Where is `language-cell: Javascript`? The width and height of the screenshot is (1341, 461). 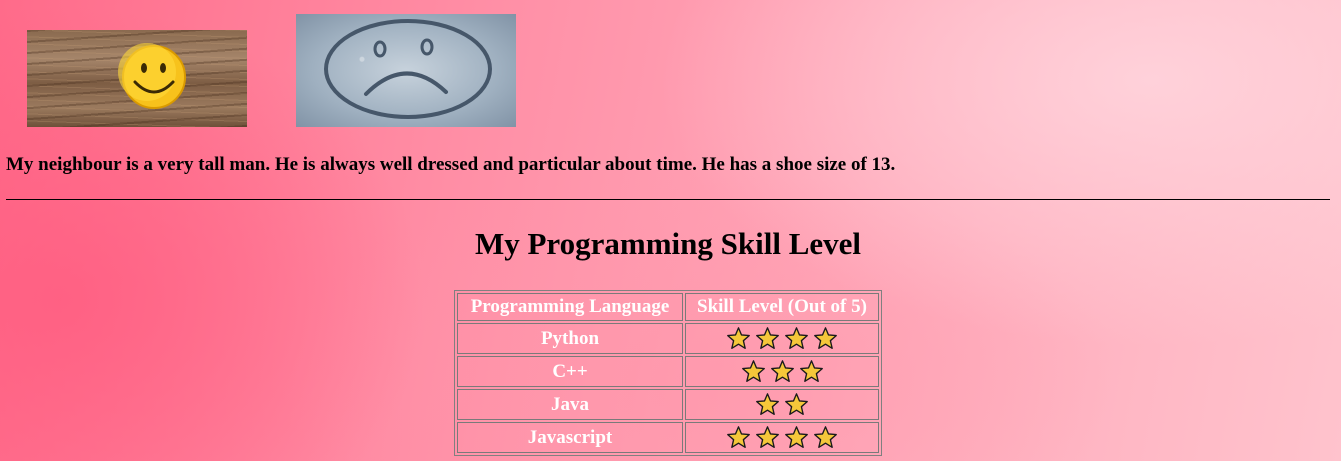 language-cell: Javascript is located at coordinates (570, 437).